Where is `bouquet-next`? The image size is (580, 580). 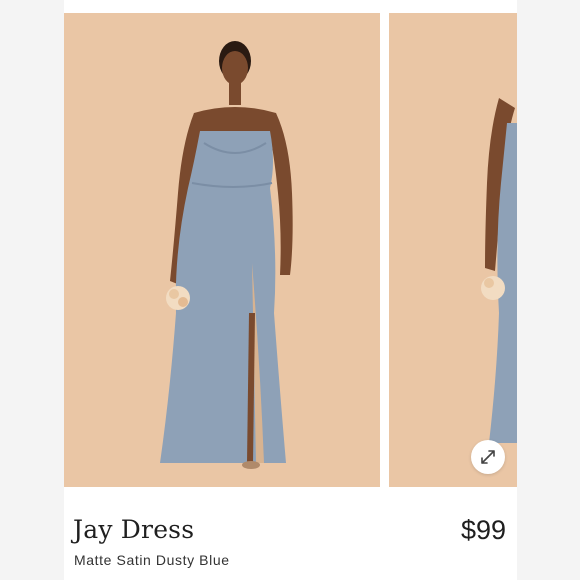
bouquet-next is located at coordinates (493, 288).